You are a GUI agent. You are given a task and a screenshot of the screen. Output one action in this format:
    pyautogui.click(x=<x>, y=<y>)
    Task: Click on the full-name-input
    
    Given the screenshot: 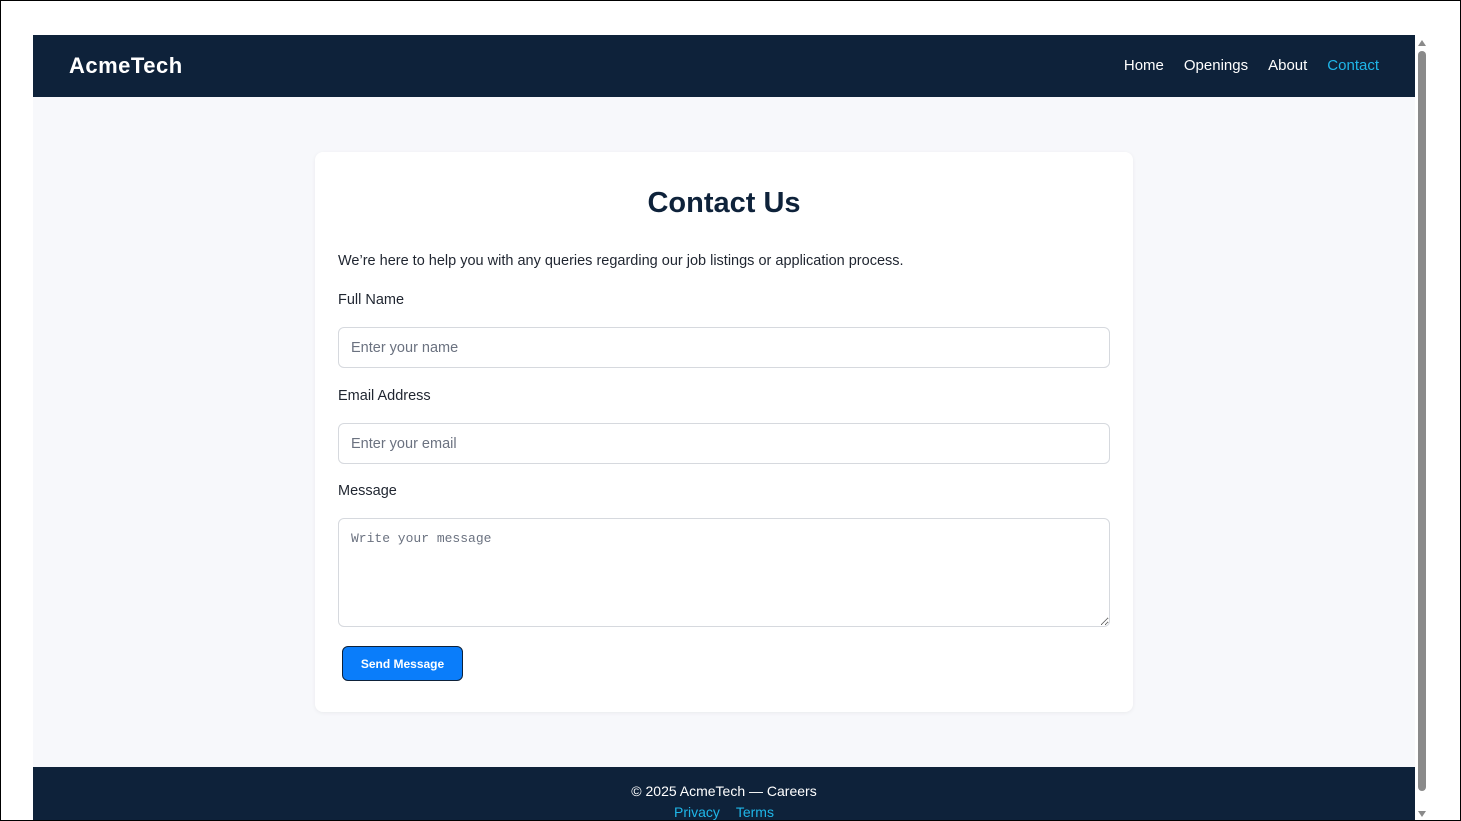 What is the action you would take?
    pyautogui.click(x=724, y=347)
    